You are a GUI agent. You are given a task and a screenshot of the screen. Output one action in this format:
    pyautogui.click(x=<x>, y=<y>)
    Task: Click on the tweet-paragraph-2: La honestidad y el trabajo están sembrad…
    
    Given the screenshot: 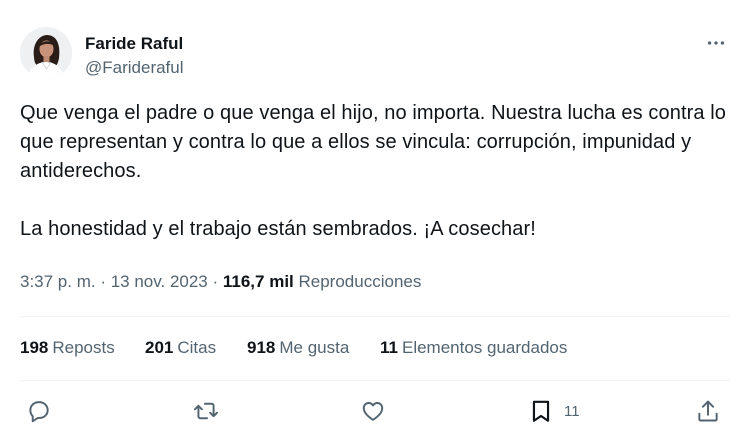 What is the action you would take?
    pyautogui.click(x=278, y=229)
    